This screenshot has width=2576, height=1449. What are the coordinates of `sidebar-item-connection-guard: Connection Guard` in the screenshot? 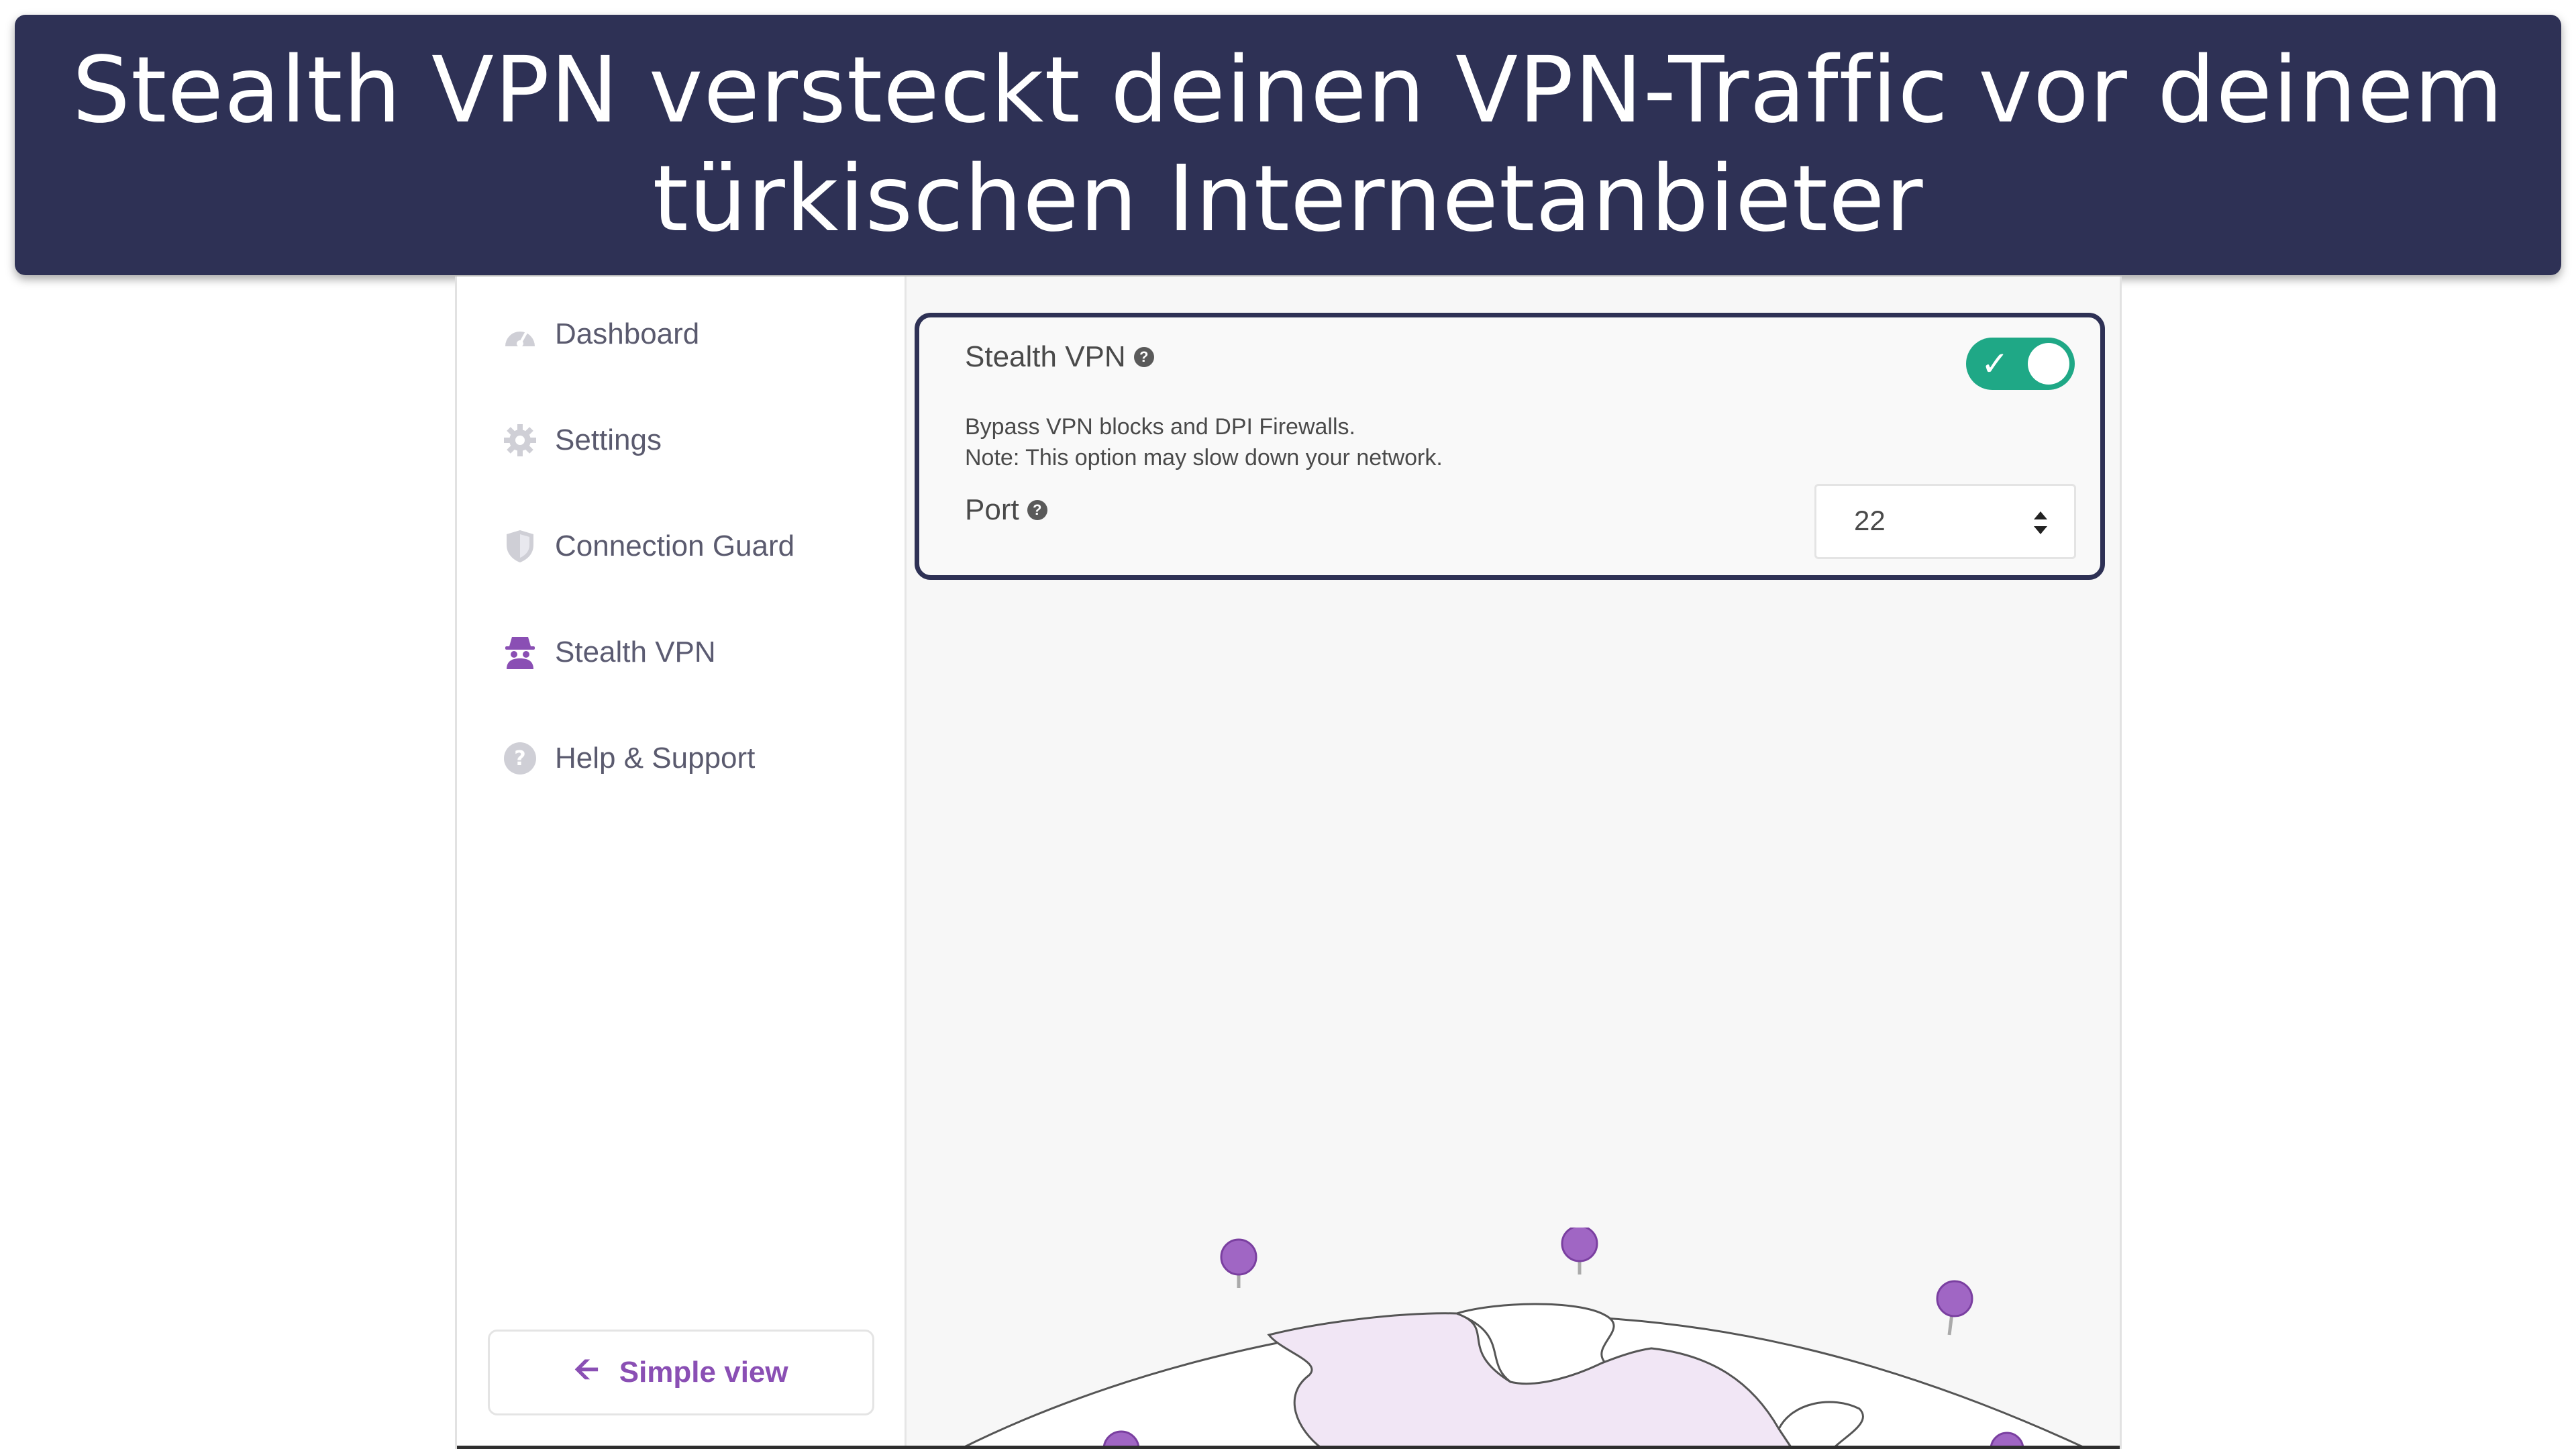 It's located at (647, 546).